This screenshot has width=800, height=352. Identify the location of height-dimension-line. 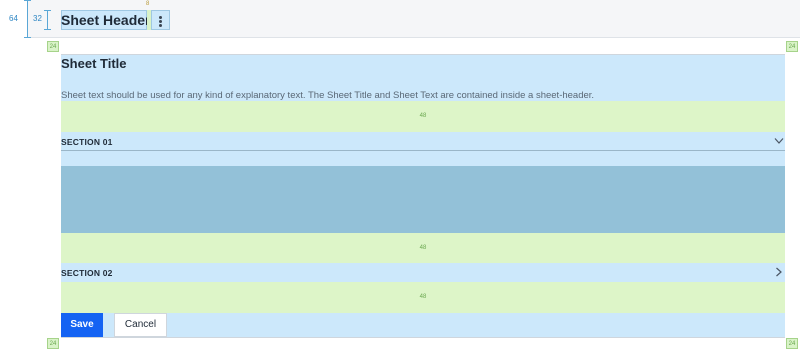
(27, 19).